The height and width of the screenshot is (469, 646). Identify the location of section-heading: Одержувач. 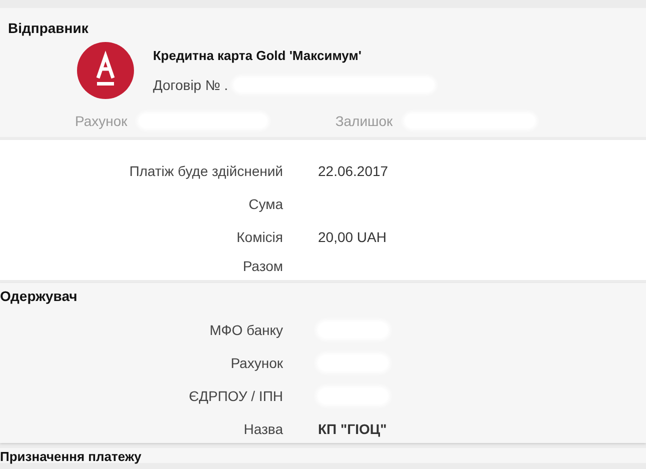
(39, 296).